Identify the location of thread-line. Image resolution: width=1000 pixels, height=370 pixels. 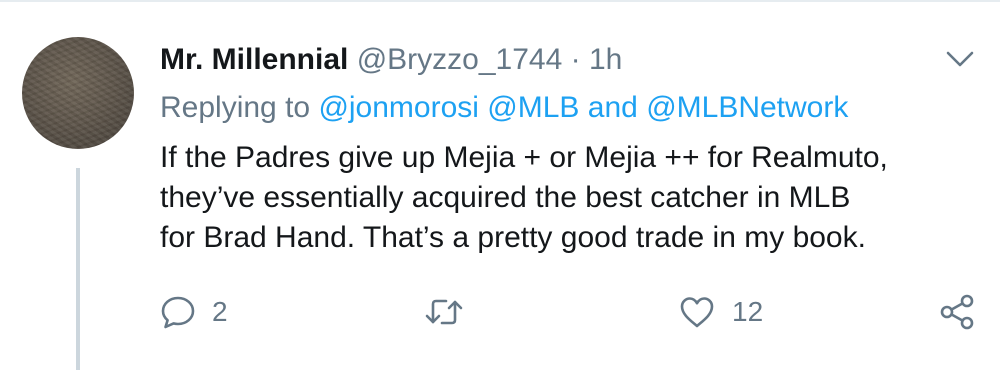
(78, 269).